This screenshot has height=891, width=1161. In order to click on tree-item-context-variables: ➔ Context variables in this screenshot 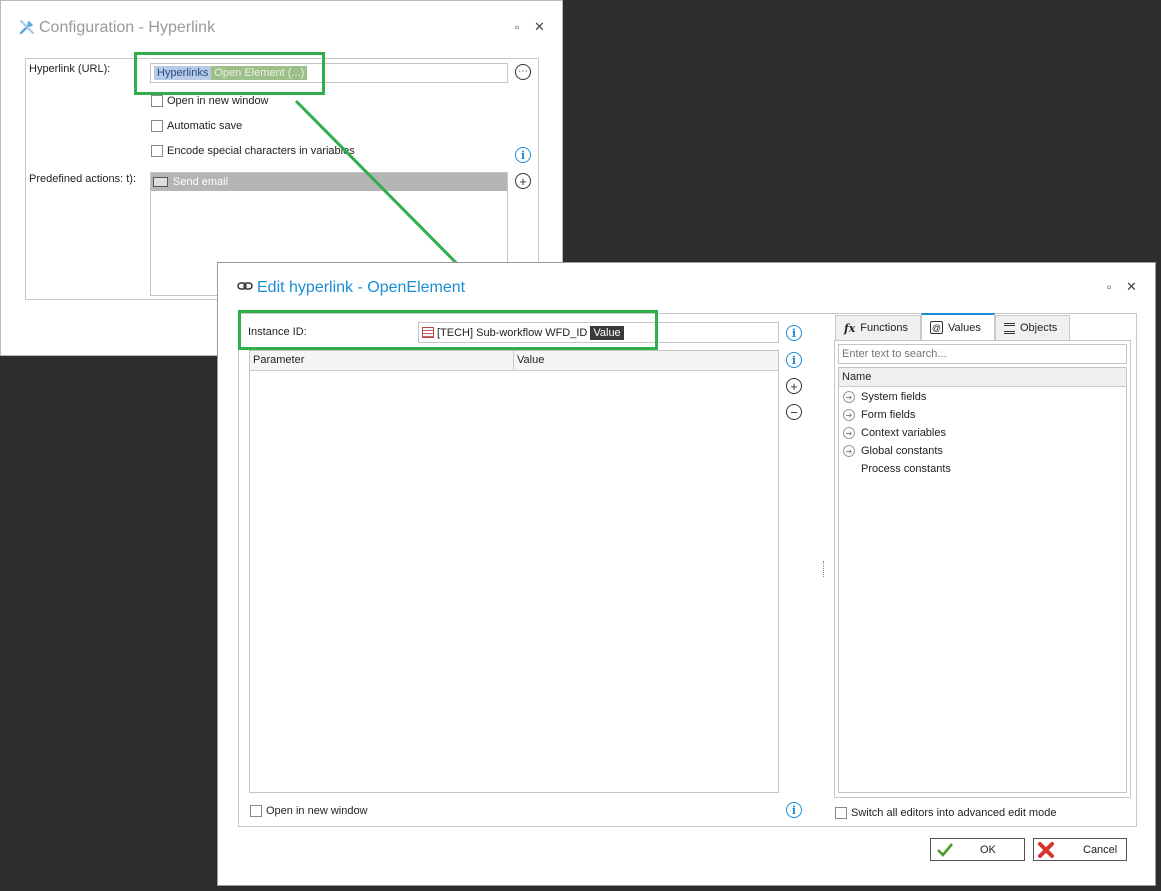, I will do `click(894, 433)`.